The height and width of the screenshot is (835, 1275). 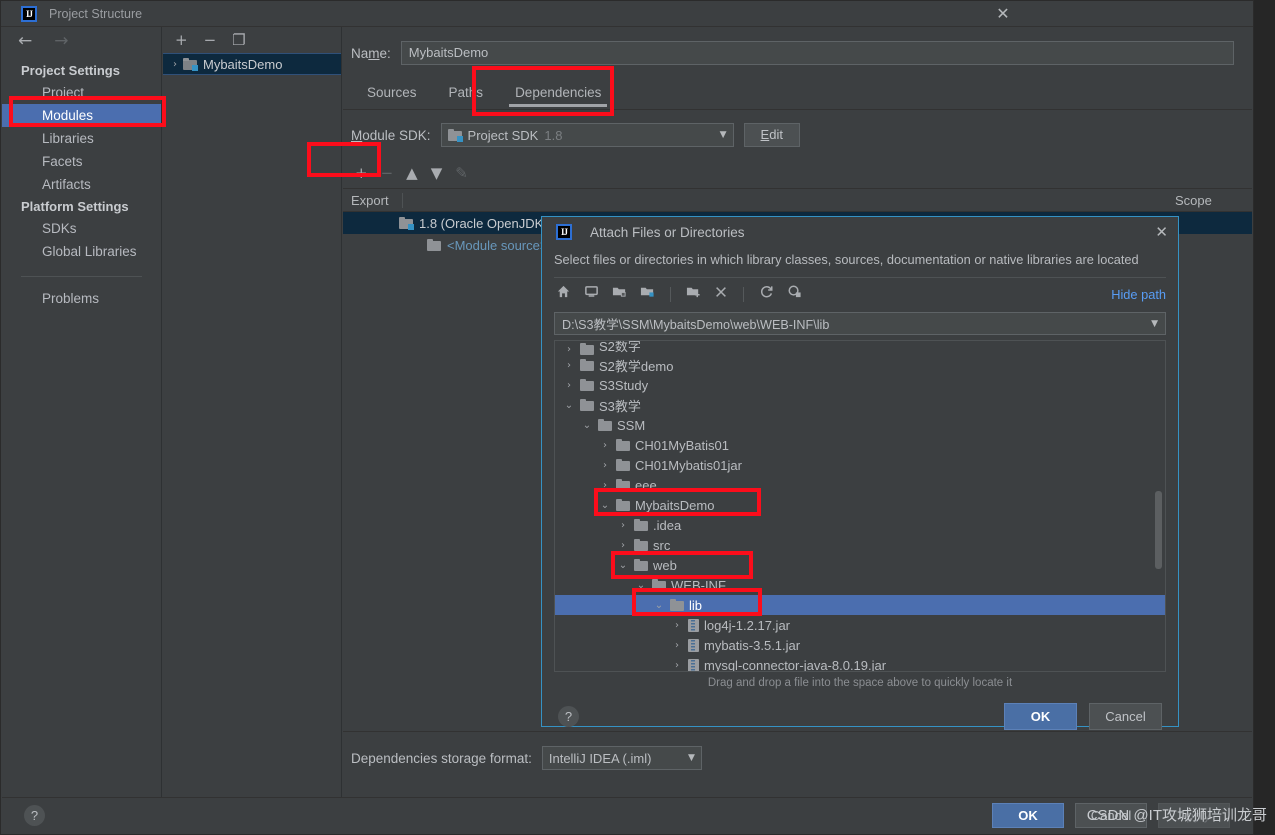 What do you see at coordinates (860, 365) in the screenshot?
I see `tree-node: › S2教学demo` at bounding box center [860, 365].